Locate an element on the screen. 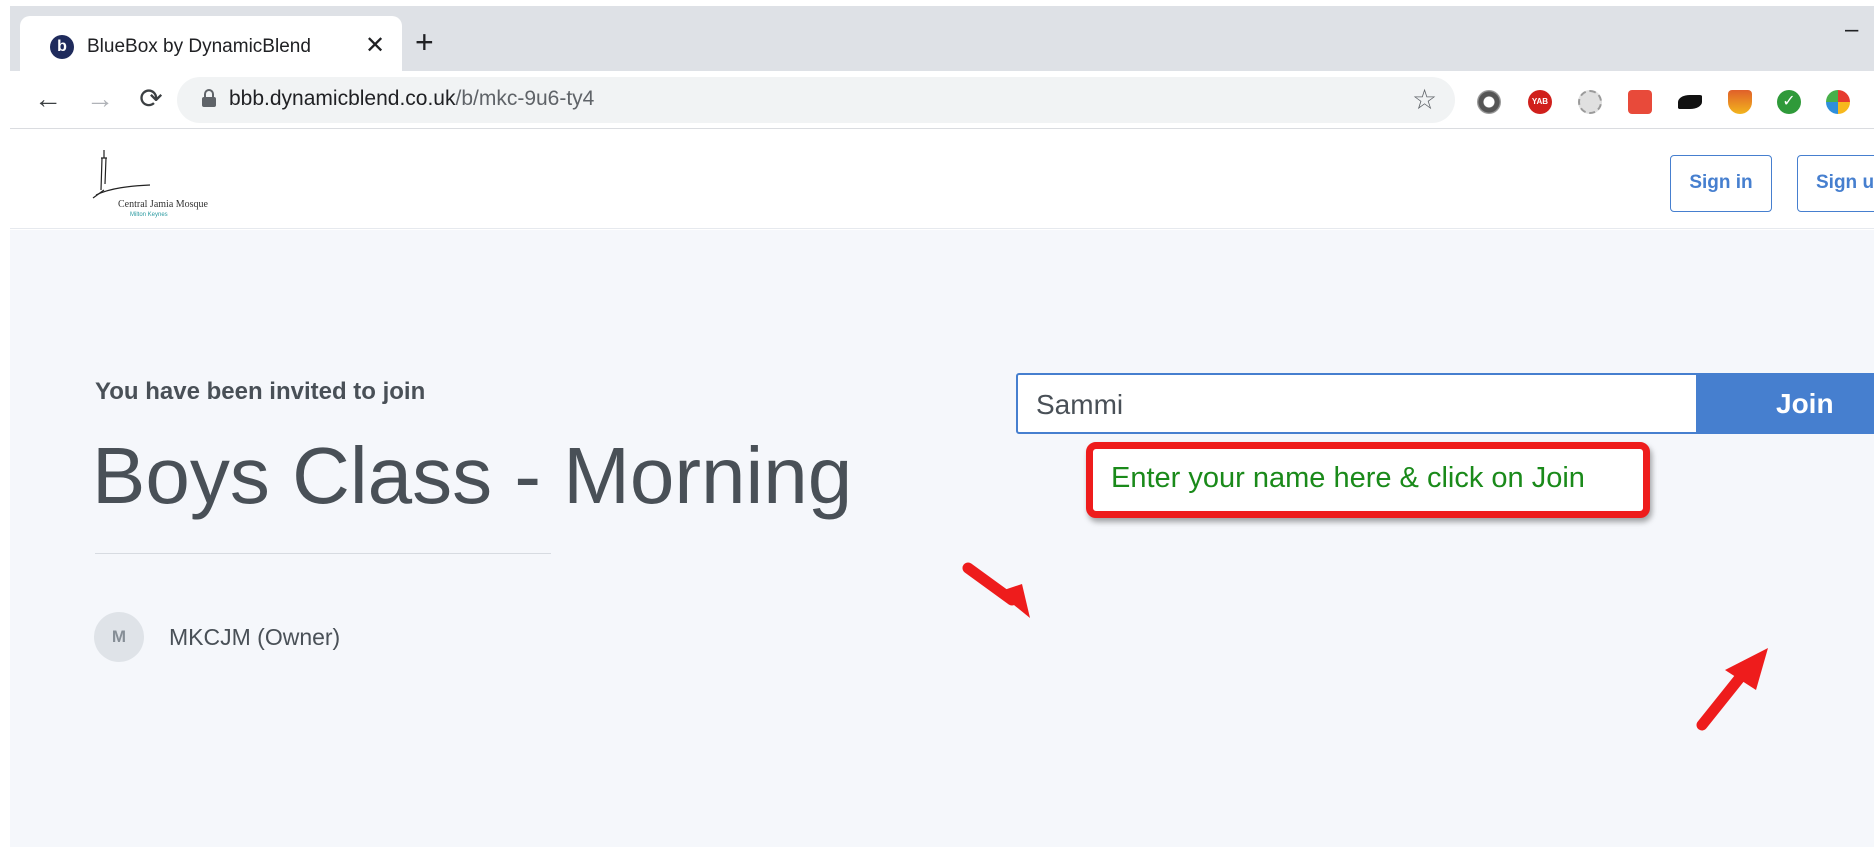  puzzle-flower-icon is located at coordinates (1838, 102).